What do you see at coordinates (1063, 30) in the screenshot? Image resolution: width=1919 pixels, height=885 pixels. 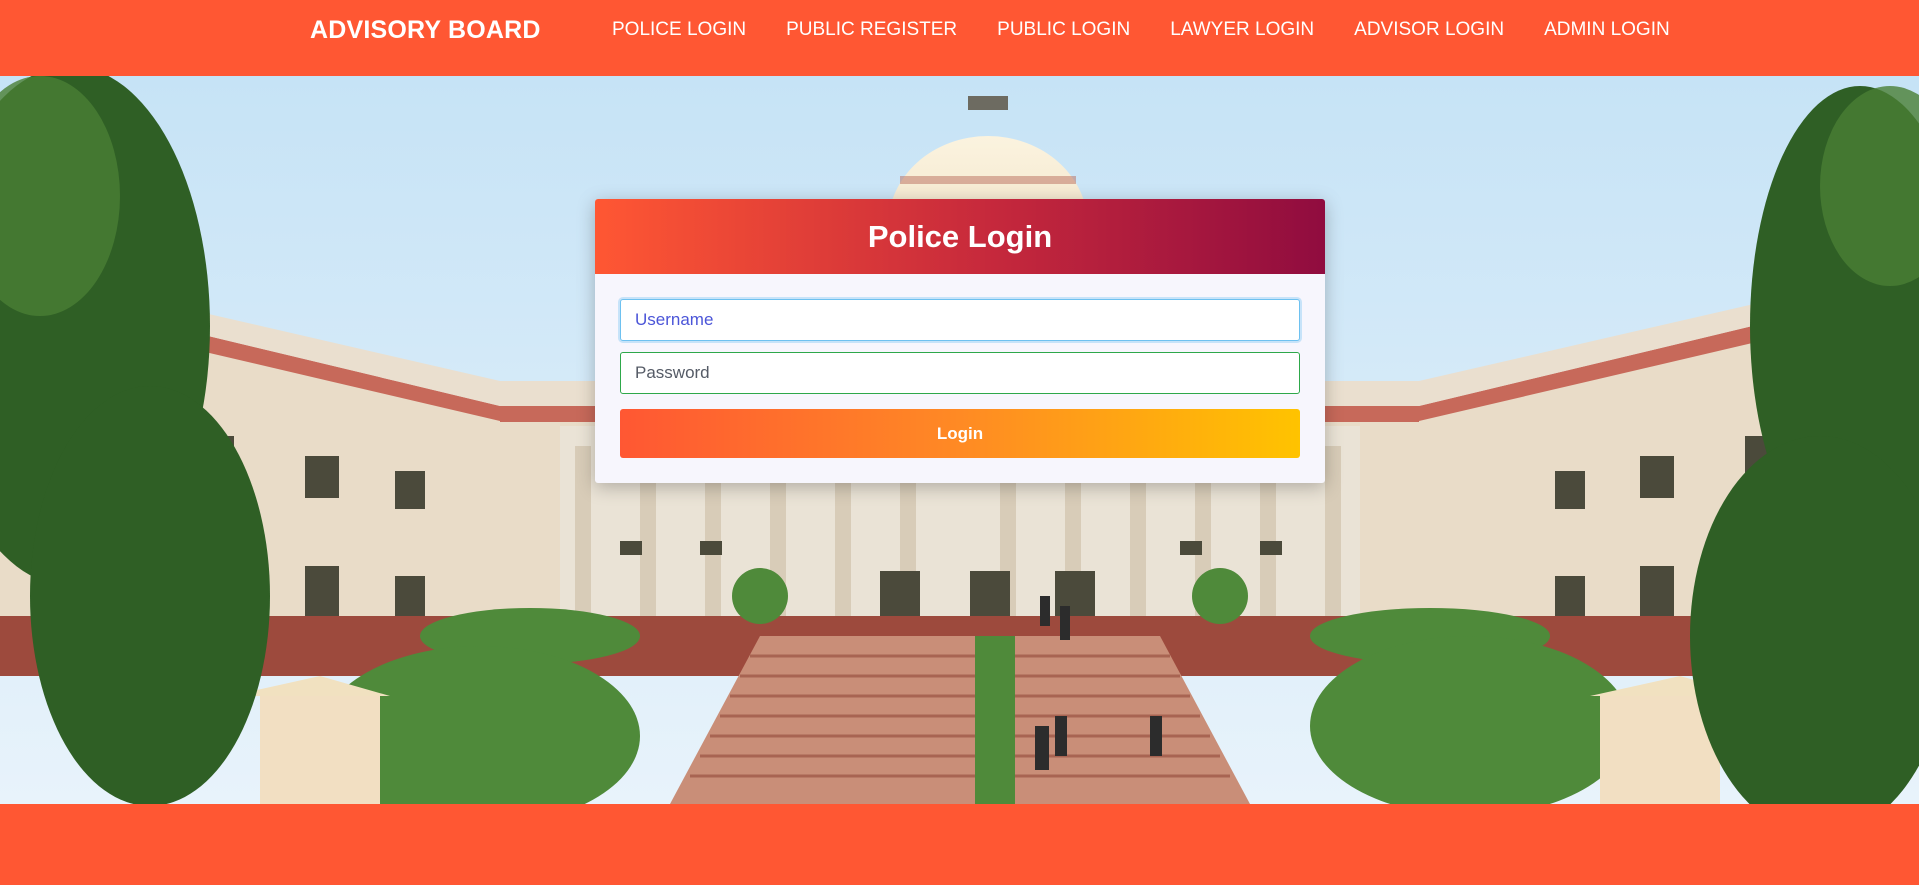 I see `nav-public-login: PUBLIC LOGIN` at bounding box center [1063, 30].